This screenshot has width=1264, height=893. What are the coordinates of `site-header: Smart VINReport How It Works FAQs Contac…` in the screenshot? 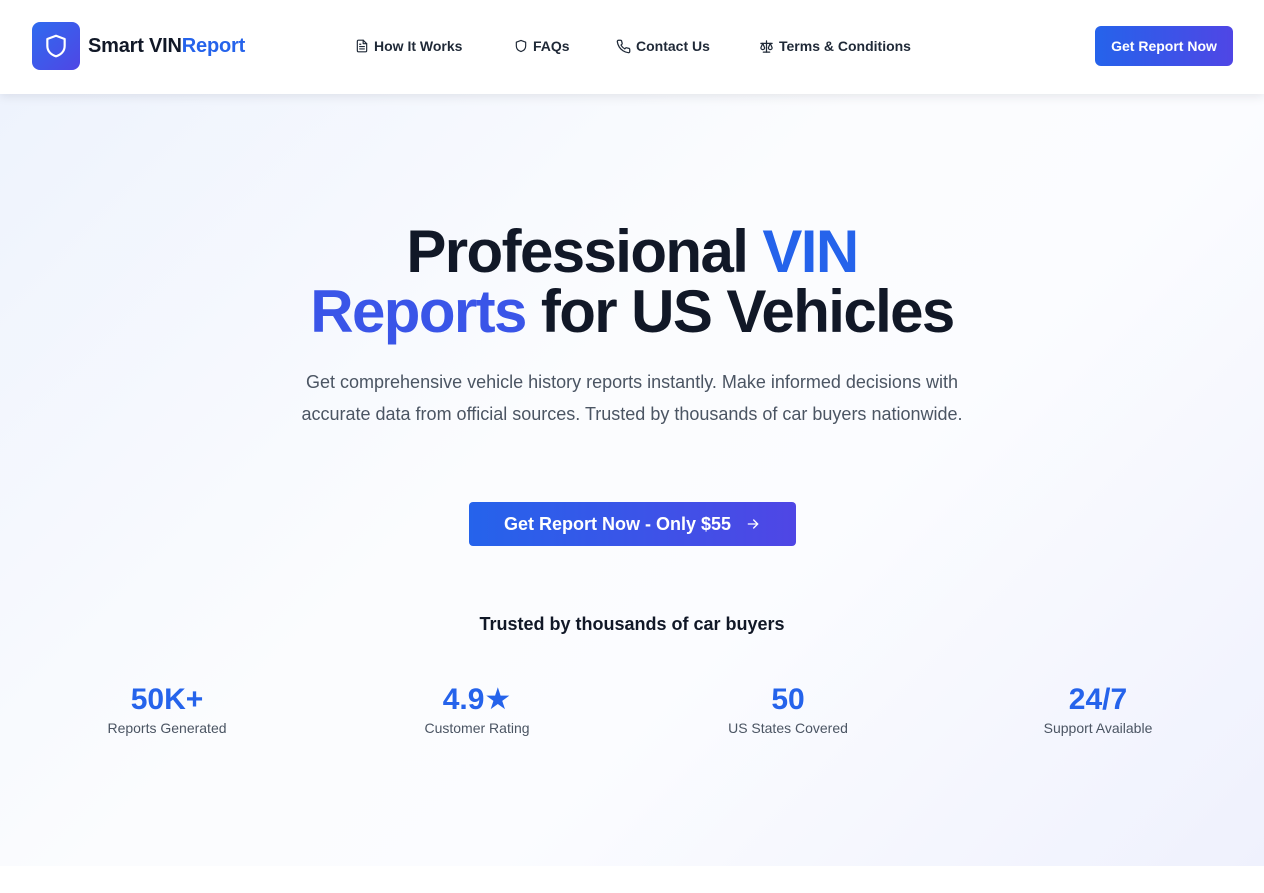 It's located at (632, 47).